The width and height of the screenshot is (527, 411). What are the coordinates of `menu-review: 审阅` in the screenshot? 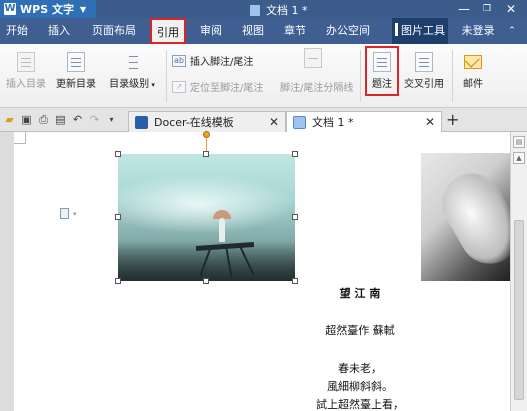 It's located at (211, 31).